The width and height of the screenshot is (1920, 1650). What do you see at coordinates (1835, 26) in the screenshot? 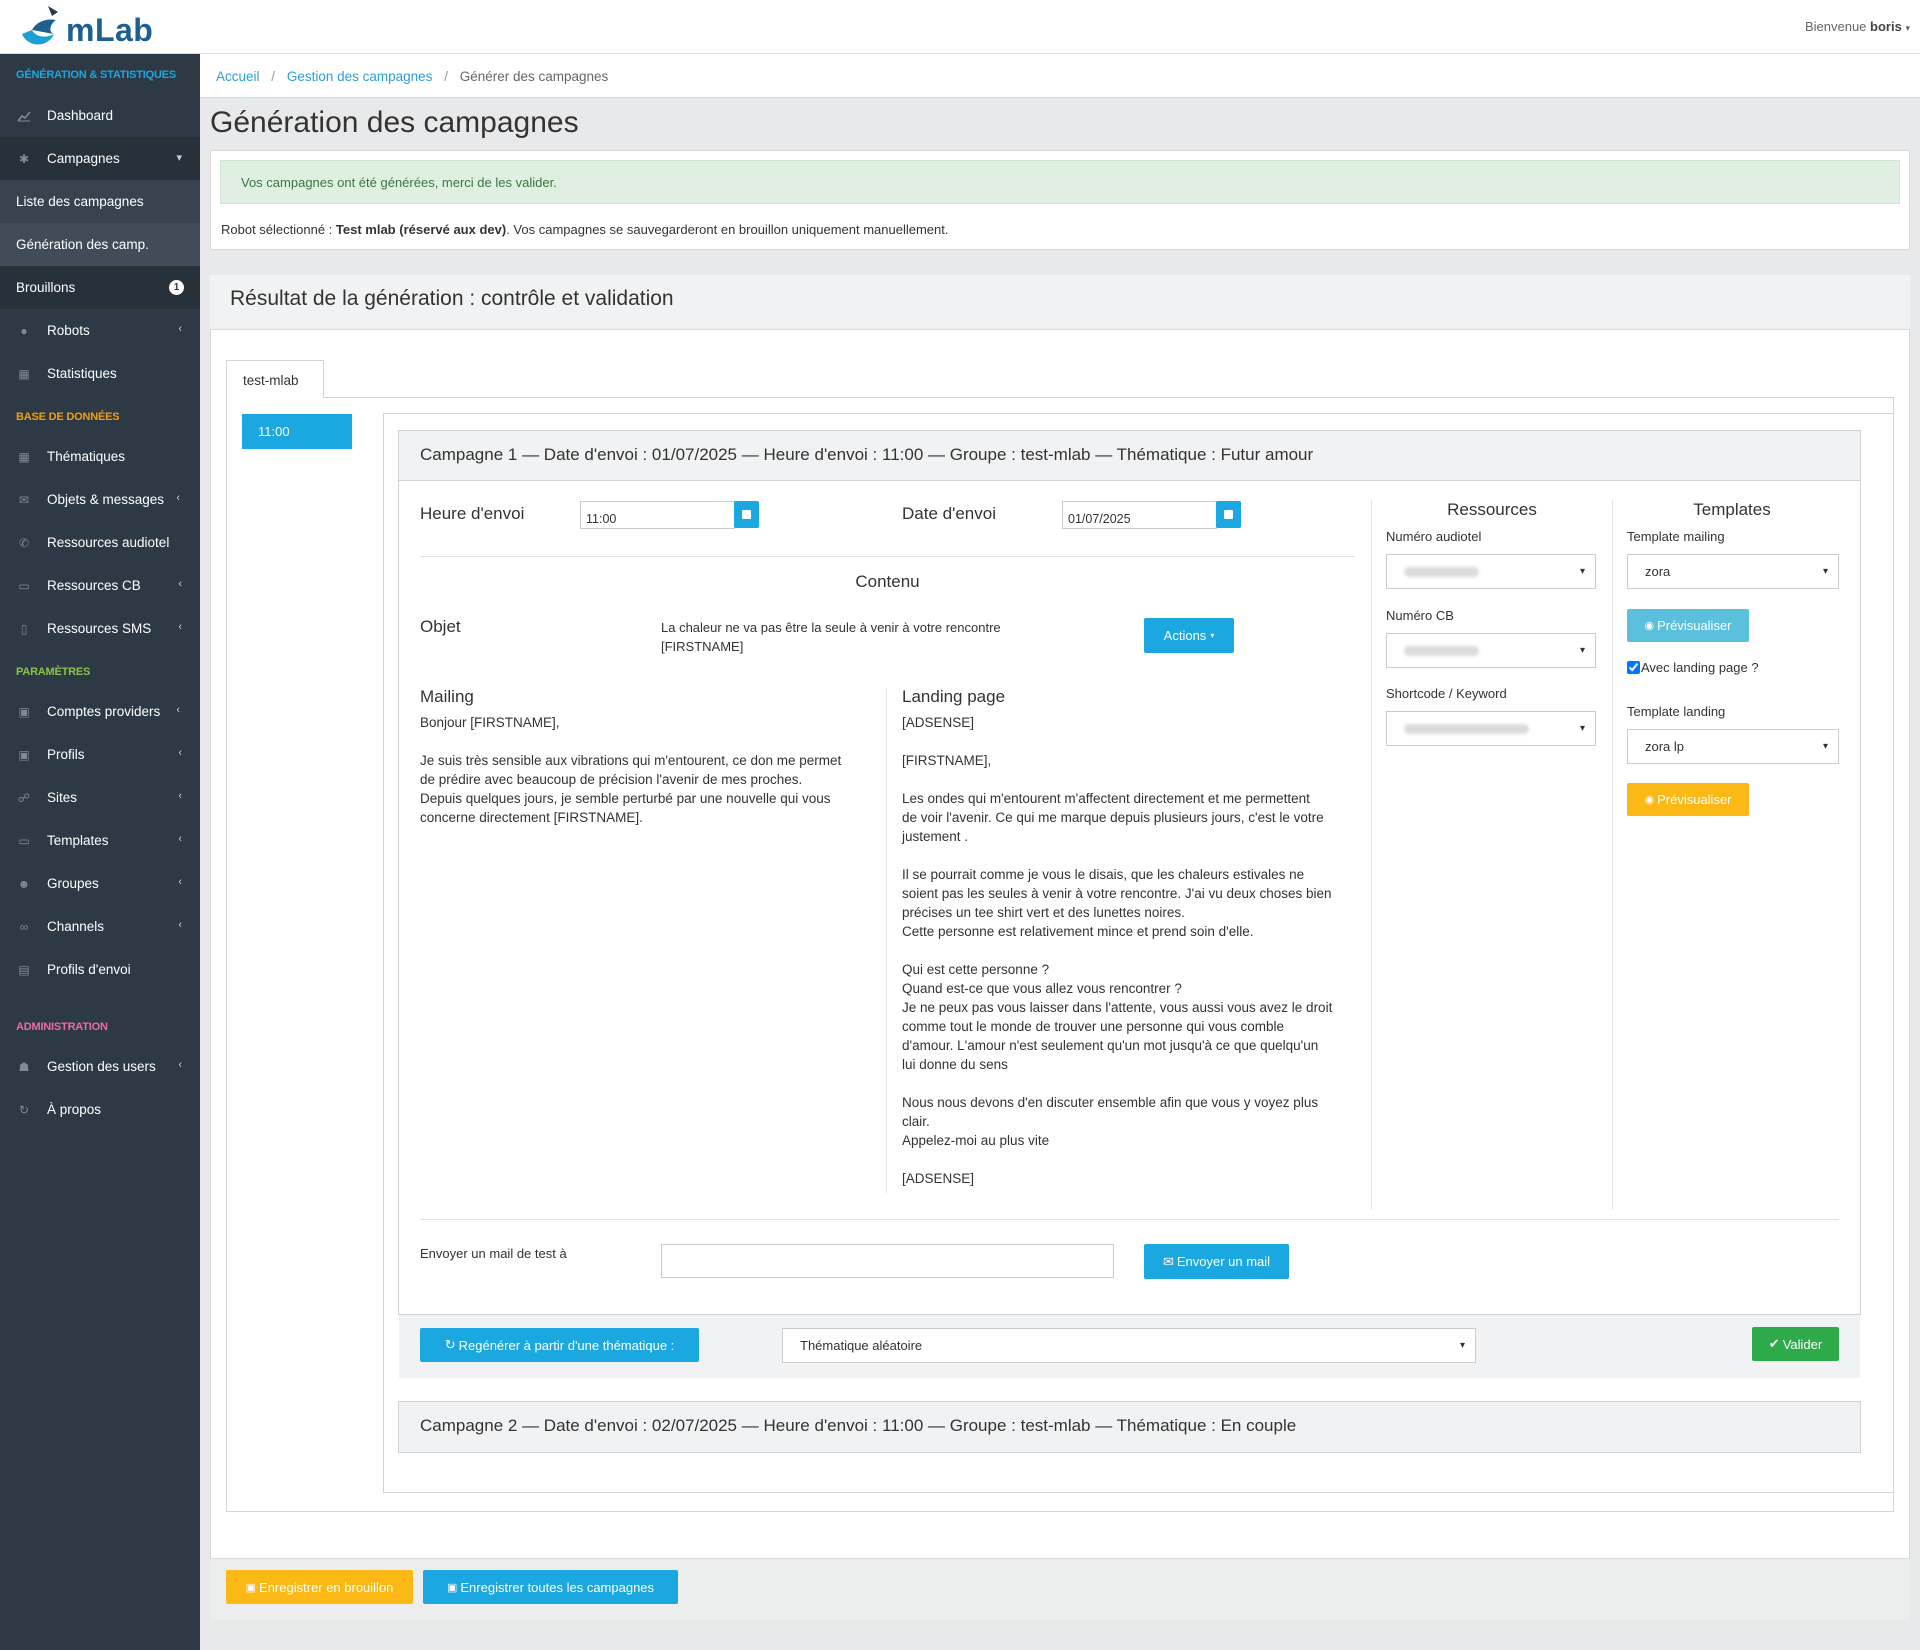
I see `welcome-text: Bienvenue` at bounding box center [1835, 26].